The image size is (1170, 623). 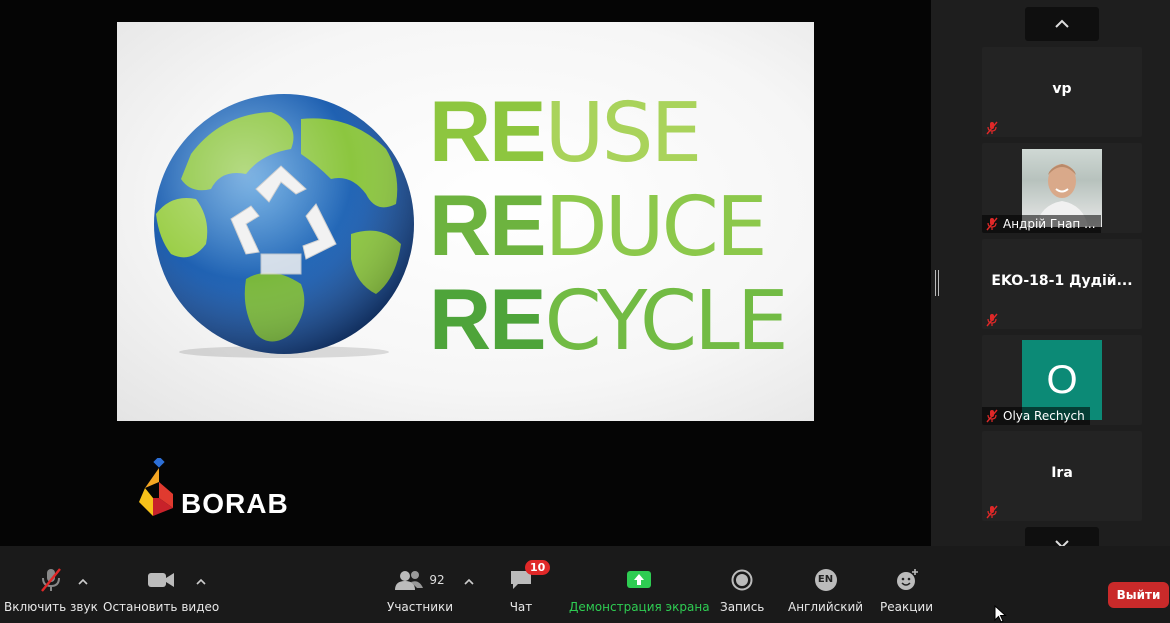 What do you see at coordinates (161, 607) in the screenshot?
I see `stop-video-label: Остановить видео` at bounding box center [161, 607].